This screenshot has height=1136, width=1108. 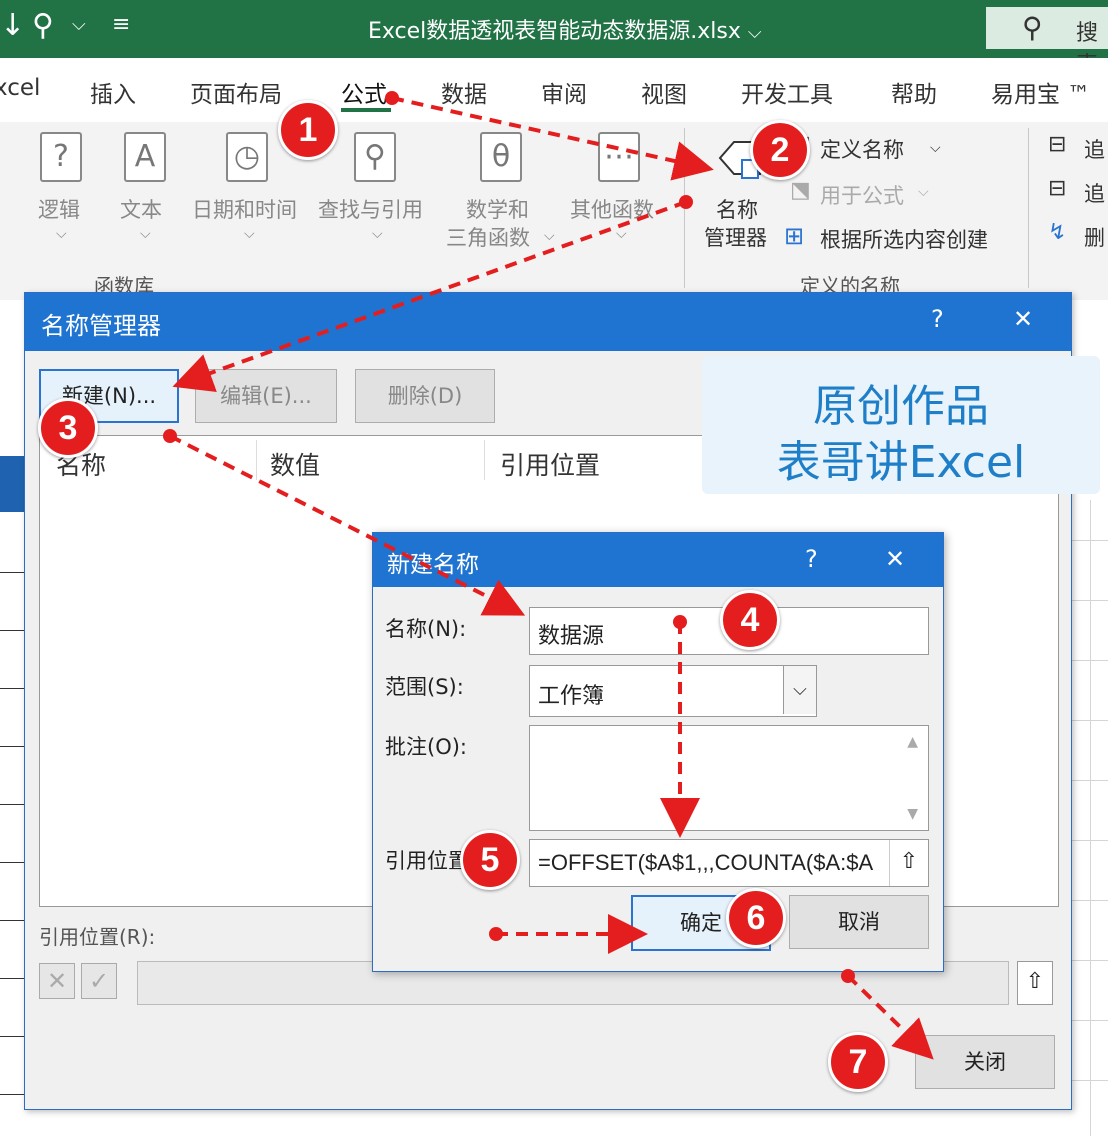 What do you see at coordinates (750, 620) in the screenshot?
I see `step-marker-4: 4` at bounding box center [750, 620].